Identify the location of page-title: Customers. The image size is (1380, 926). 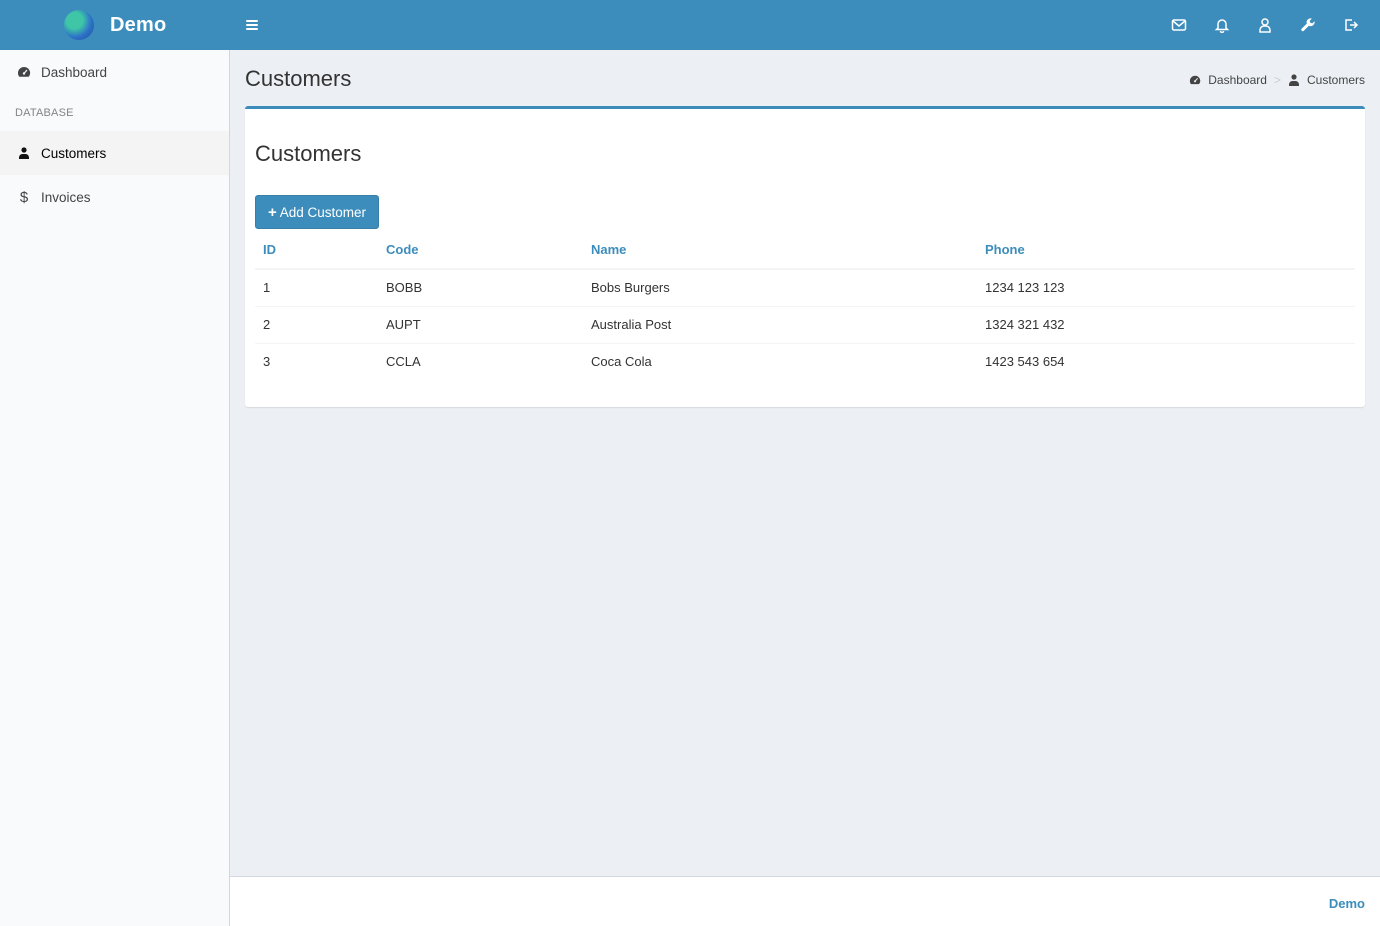
(298, 78).